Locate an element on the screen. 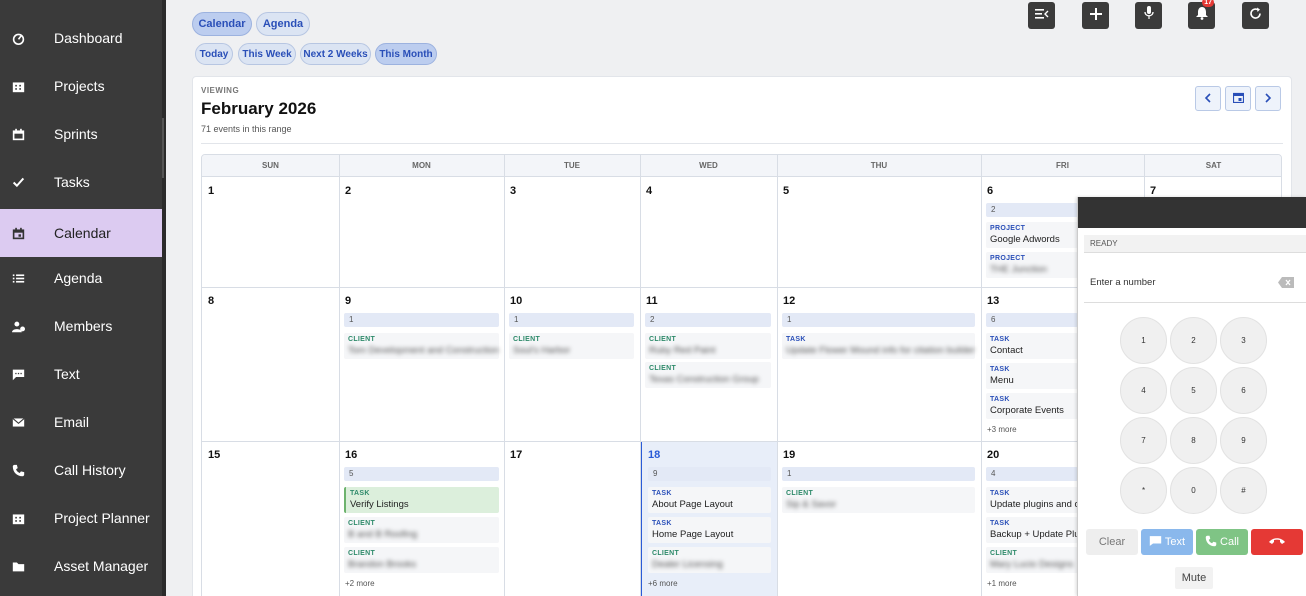  range-next-2-weeks: Next 2 Weeks is located at coordinates (335, 54).